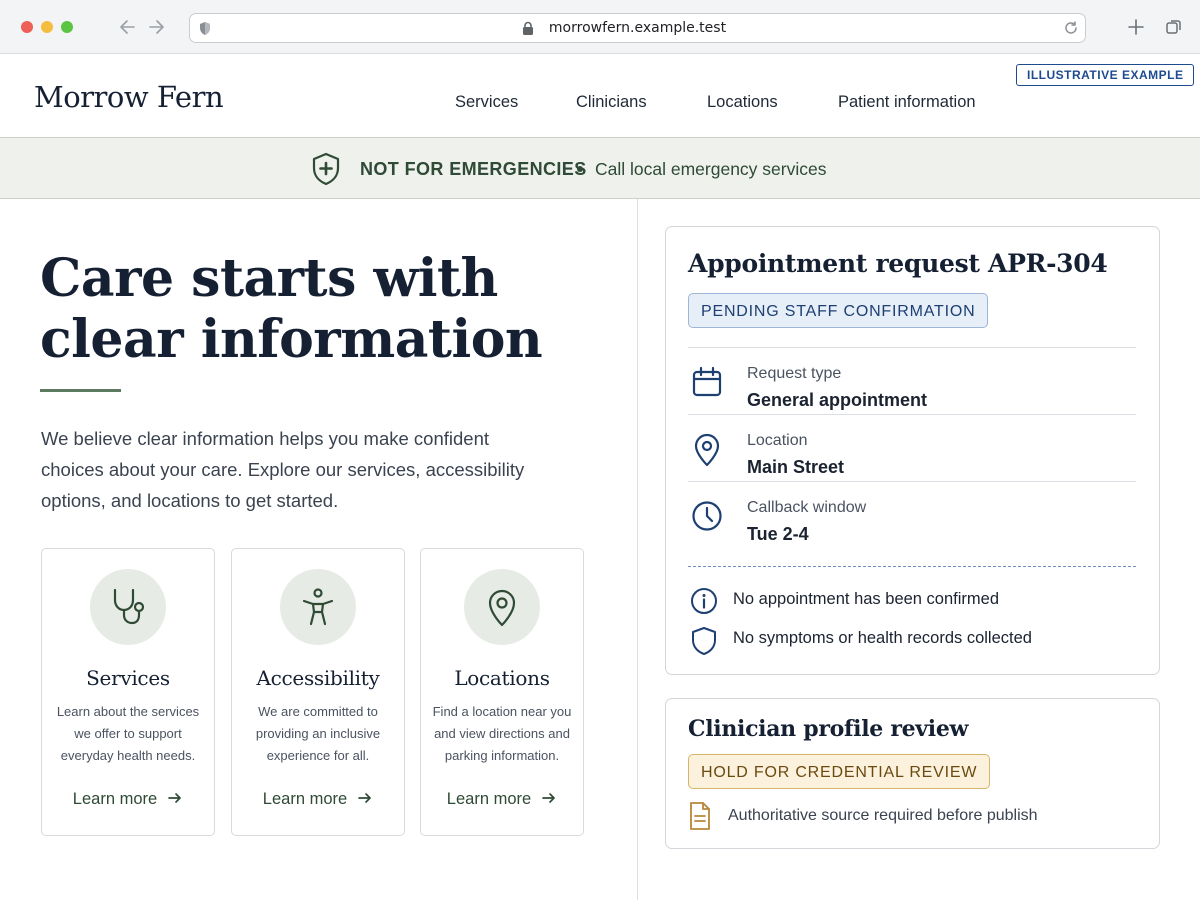  I want to click on detail-value: Tue 2-4, so click(778, 534).